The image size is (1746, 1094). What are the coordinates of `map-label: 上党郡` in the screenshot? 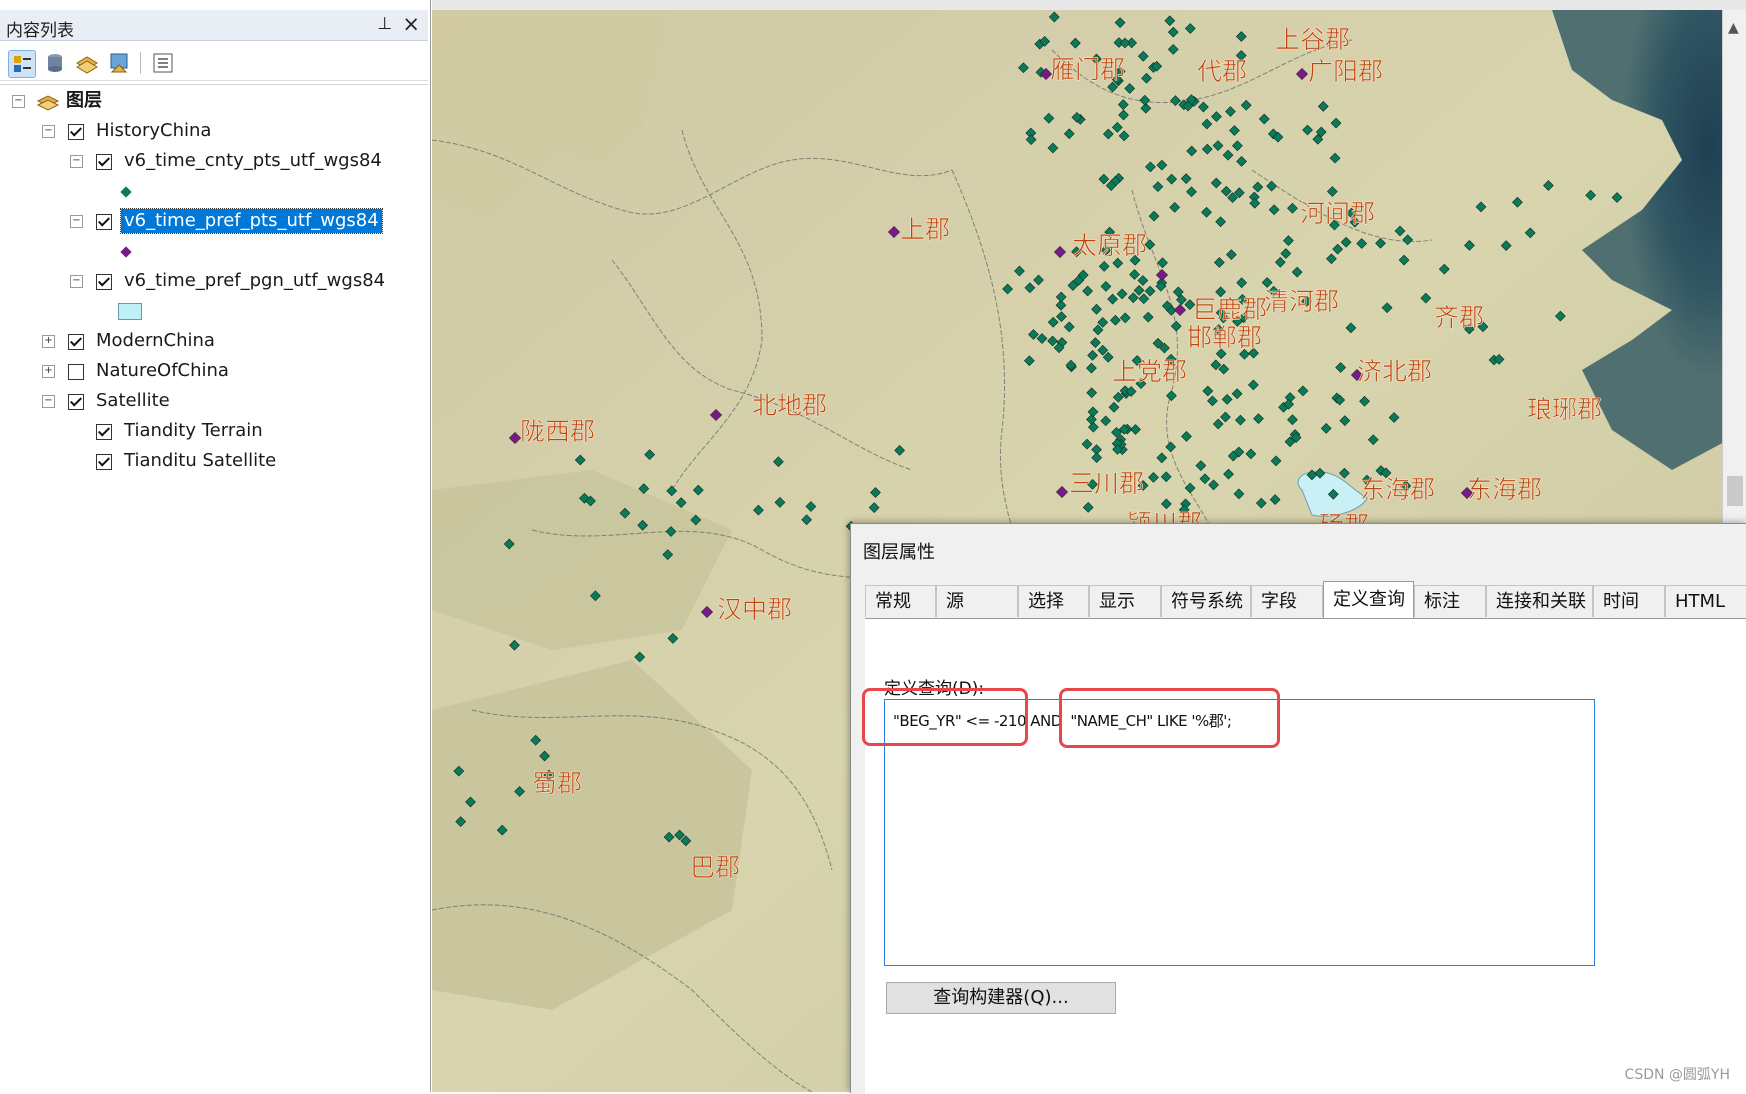 It's located at (1149, 371).